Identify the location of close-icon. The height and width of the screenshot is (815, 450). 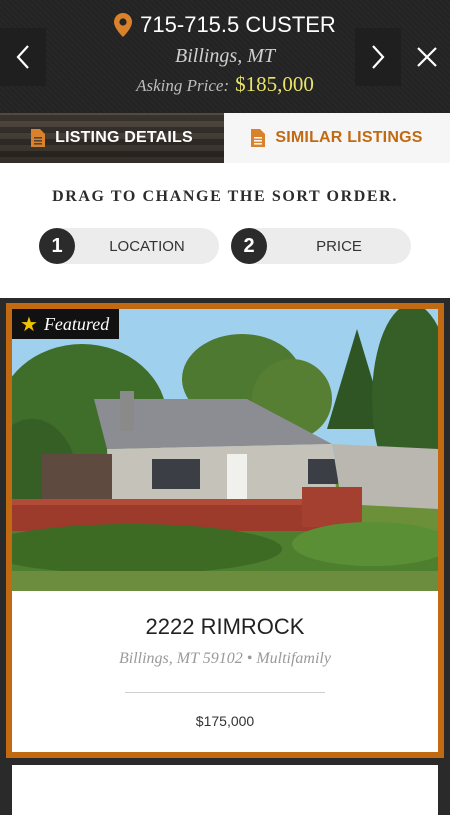
(427, 57).